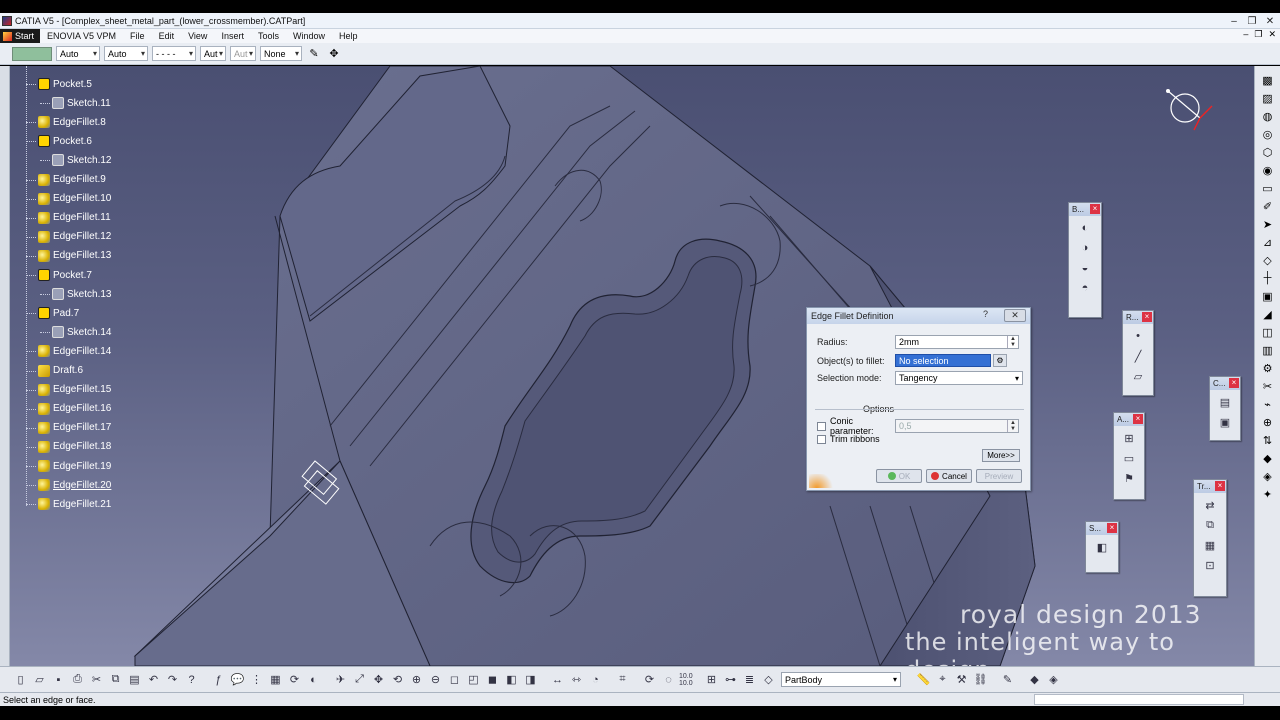  I want to click on floating-toolbar-c: C... × ▤ ▣, so click(1225, 408).